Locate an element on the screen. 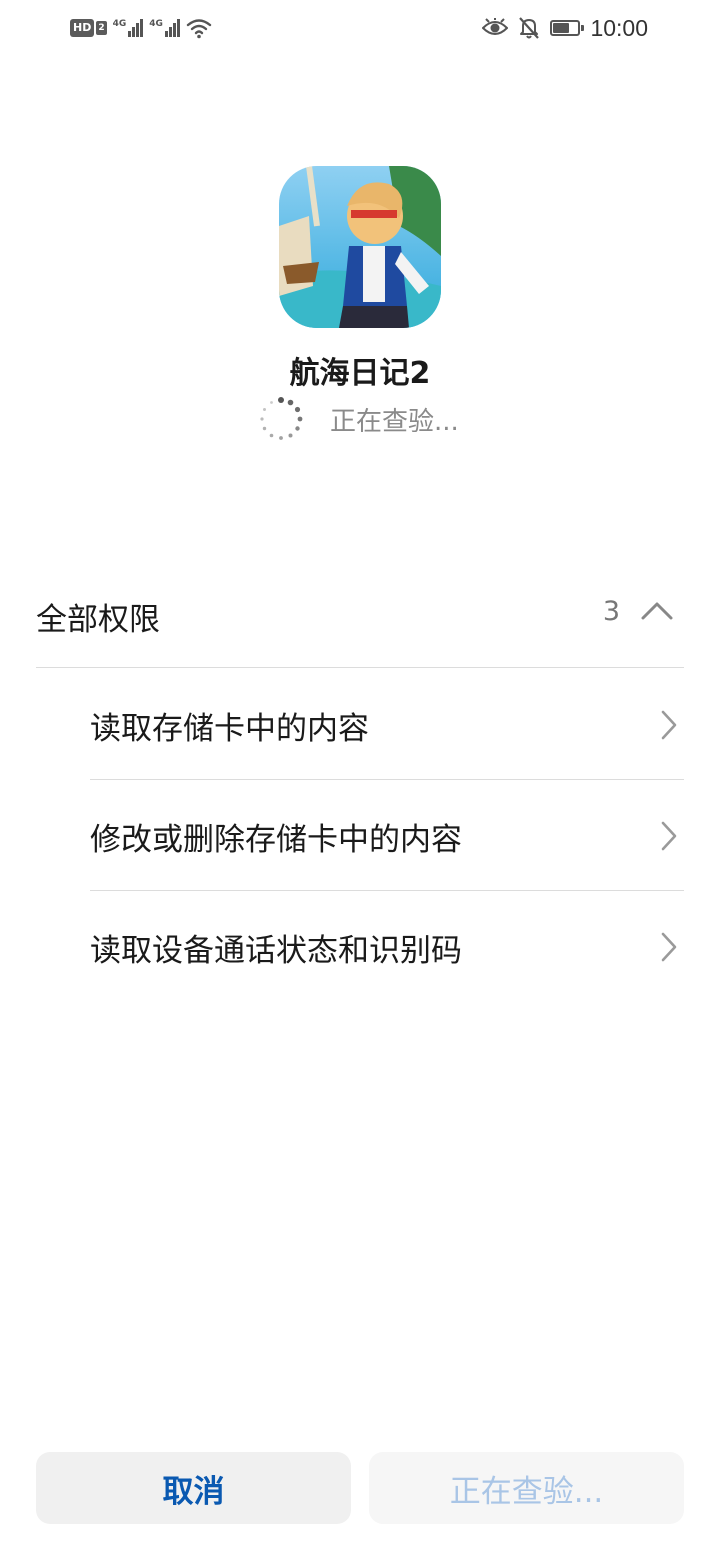 The height and width of the screenshot is (1560, 720). permission-label: 读取存储卡中的内容 is located at coordinates (229, 729).